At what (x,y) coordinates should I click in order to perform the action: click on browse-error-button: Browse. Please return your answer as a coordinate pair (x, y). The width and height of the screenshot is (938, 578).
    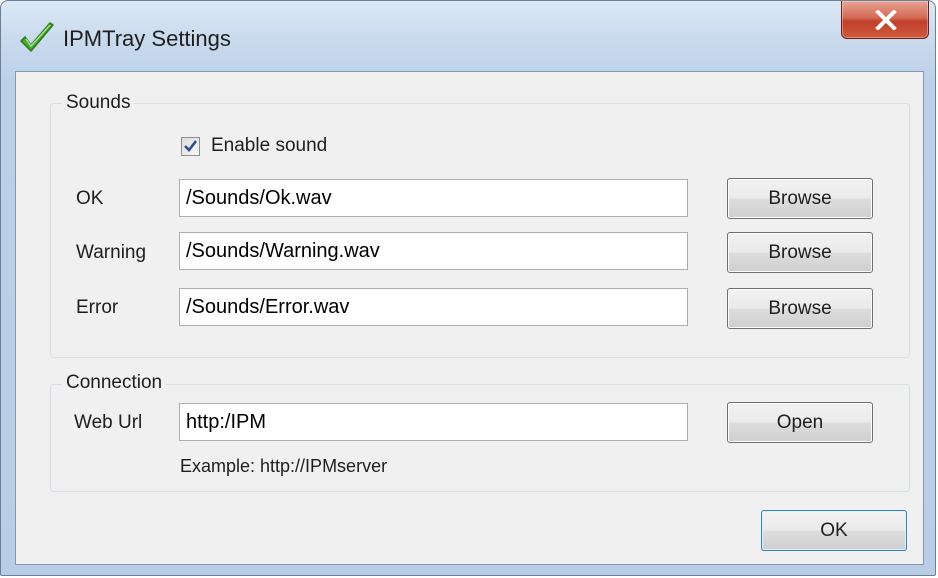
    Looking at the image, I should click on (800, 308).